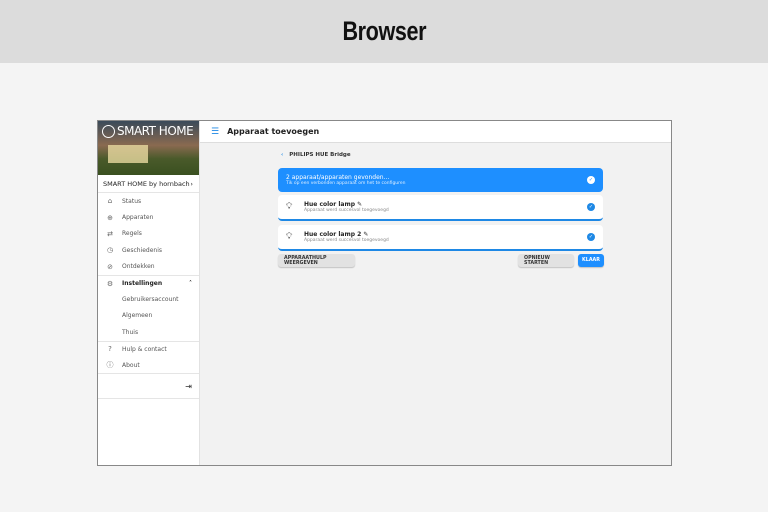 This screenshot has height=512, width=768. Describe the element at coordinates (282, 155) in the screenshot. I see `back-chevron-icon: ‹` at that location.